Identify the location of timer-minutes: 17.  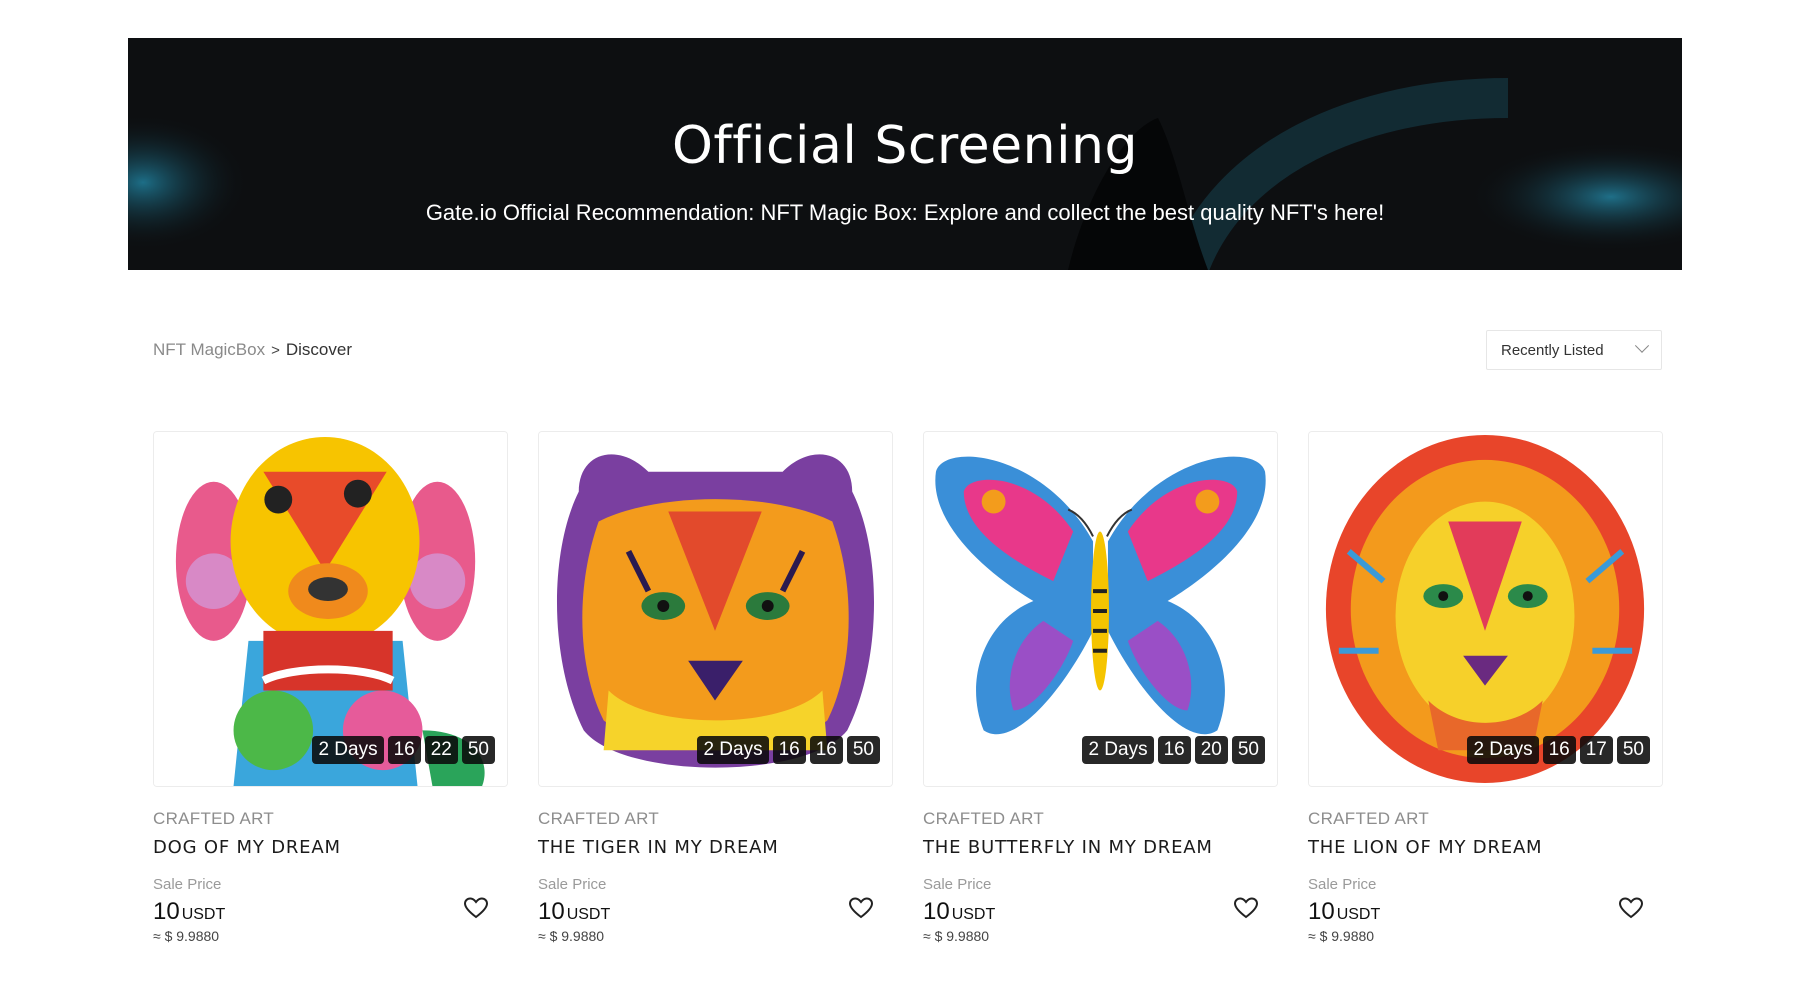
(1596, 750).